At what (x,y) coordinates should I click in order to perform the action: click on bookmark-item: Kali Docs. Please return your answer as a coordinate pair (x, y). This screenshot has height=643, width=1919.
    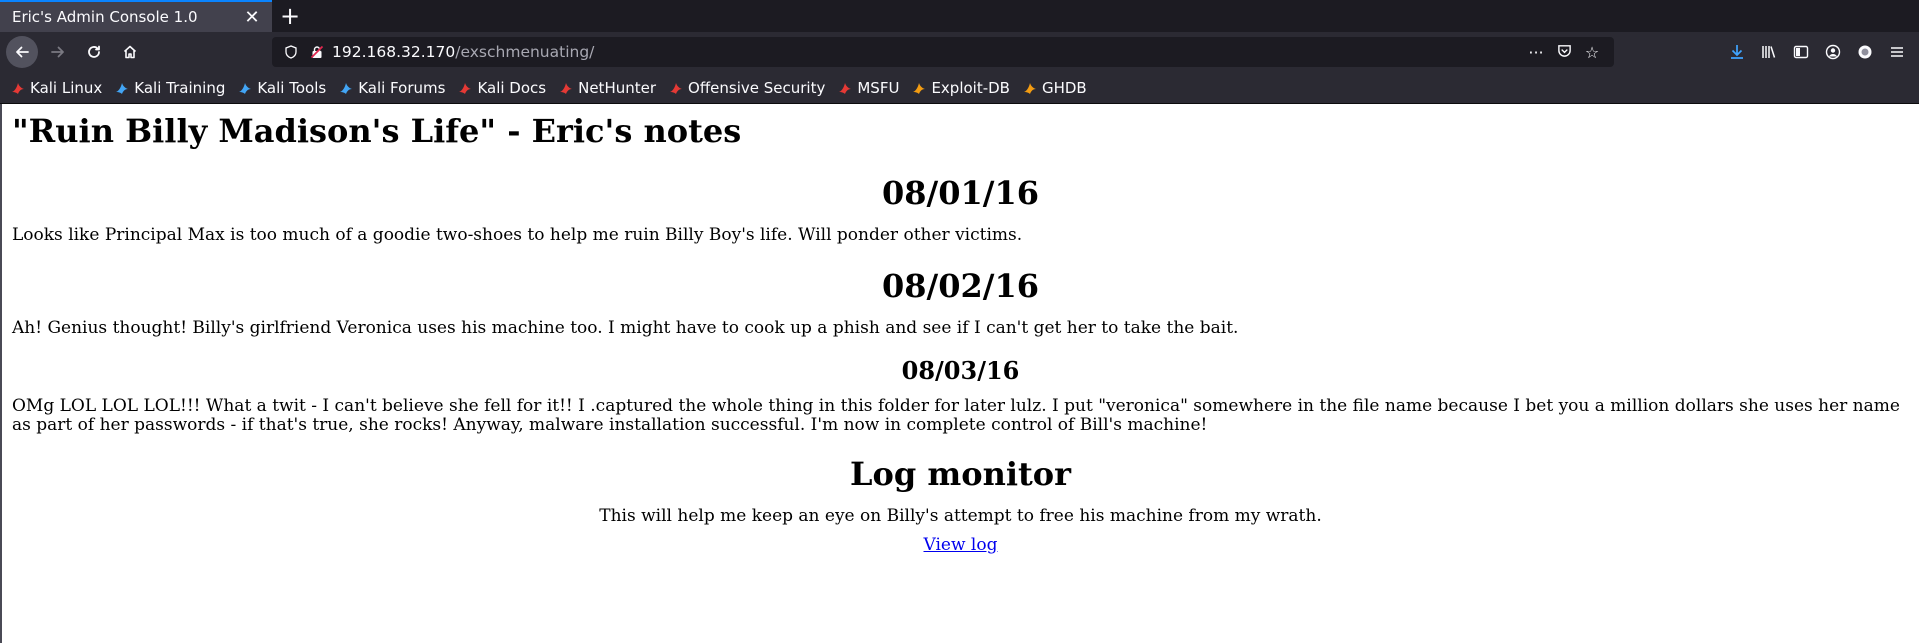
    Looking at the image, I should click on (501, 88).